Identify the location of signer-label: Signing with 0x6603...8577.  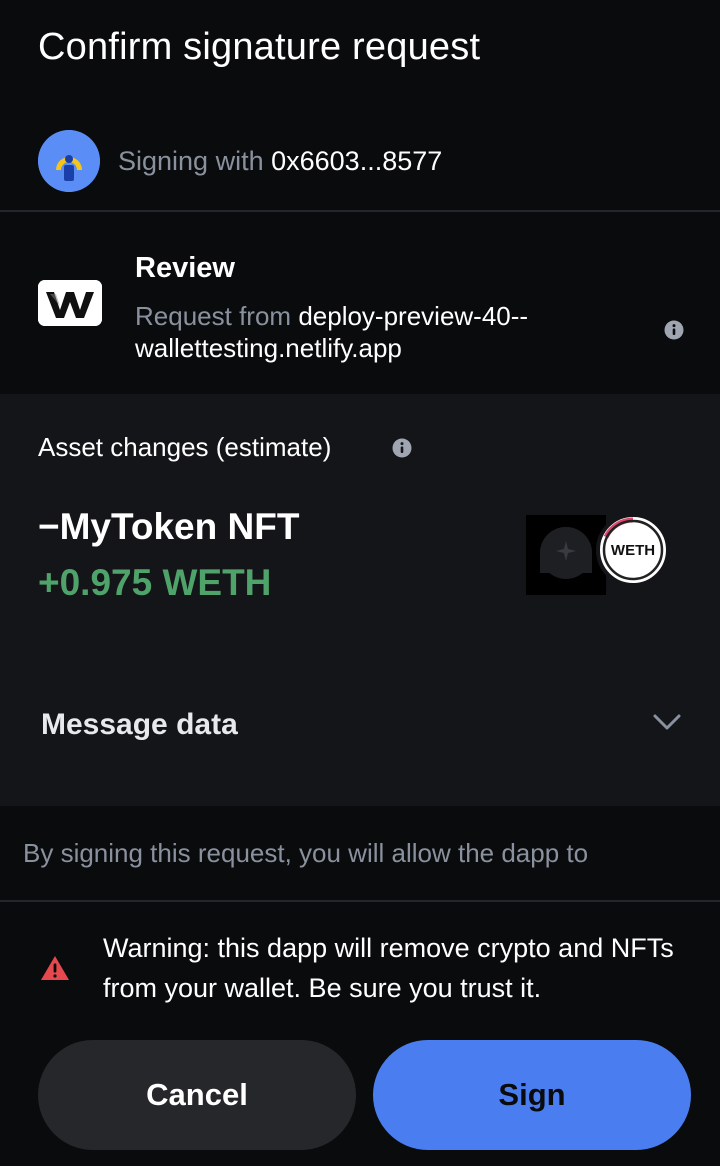
(280, 161).